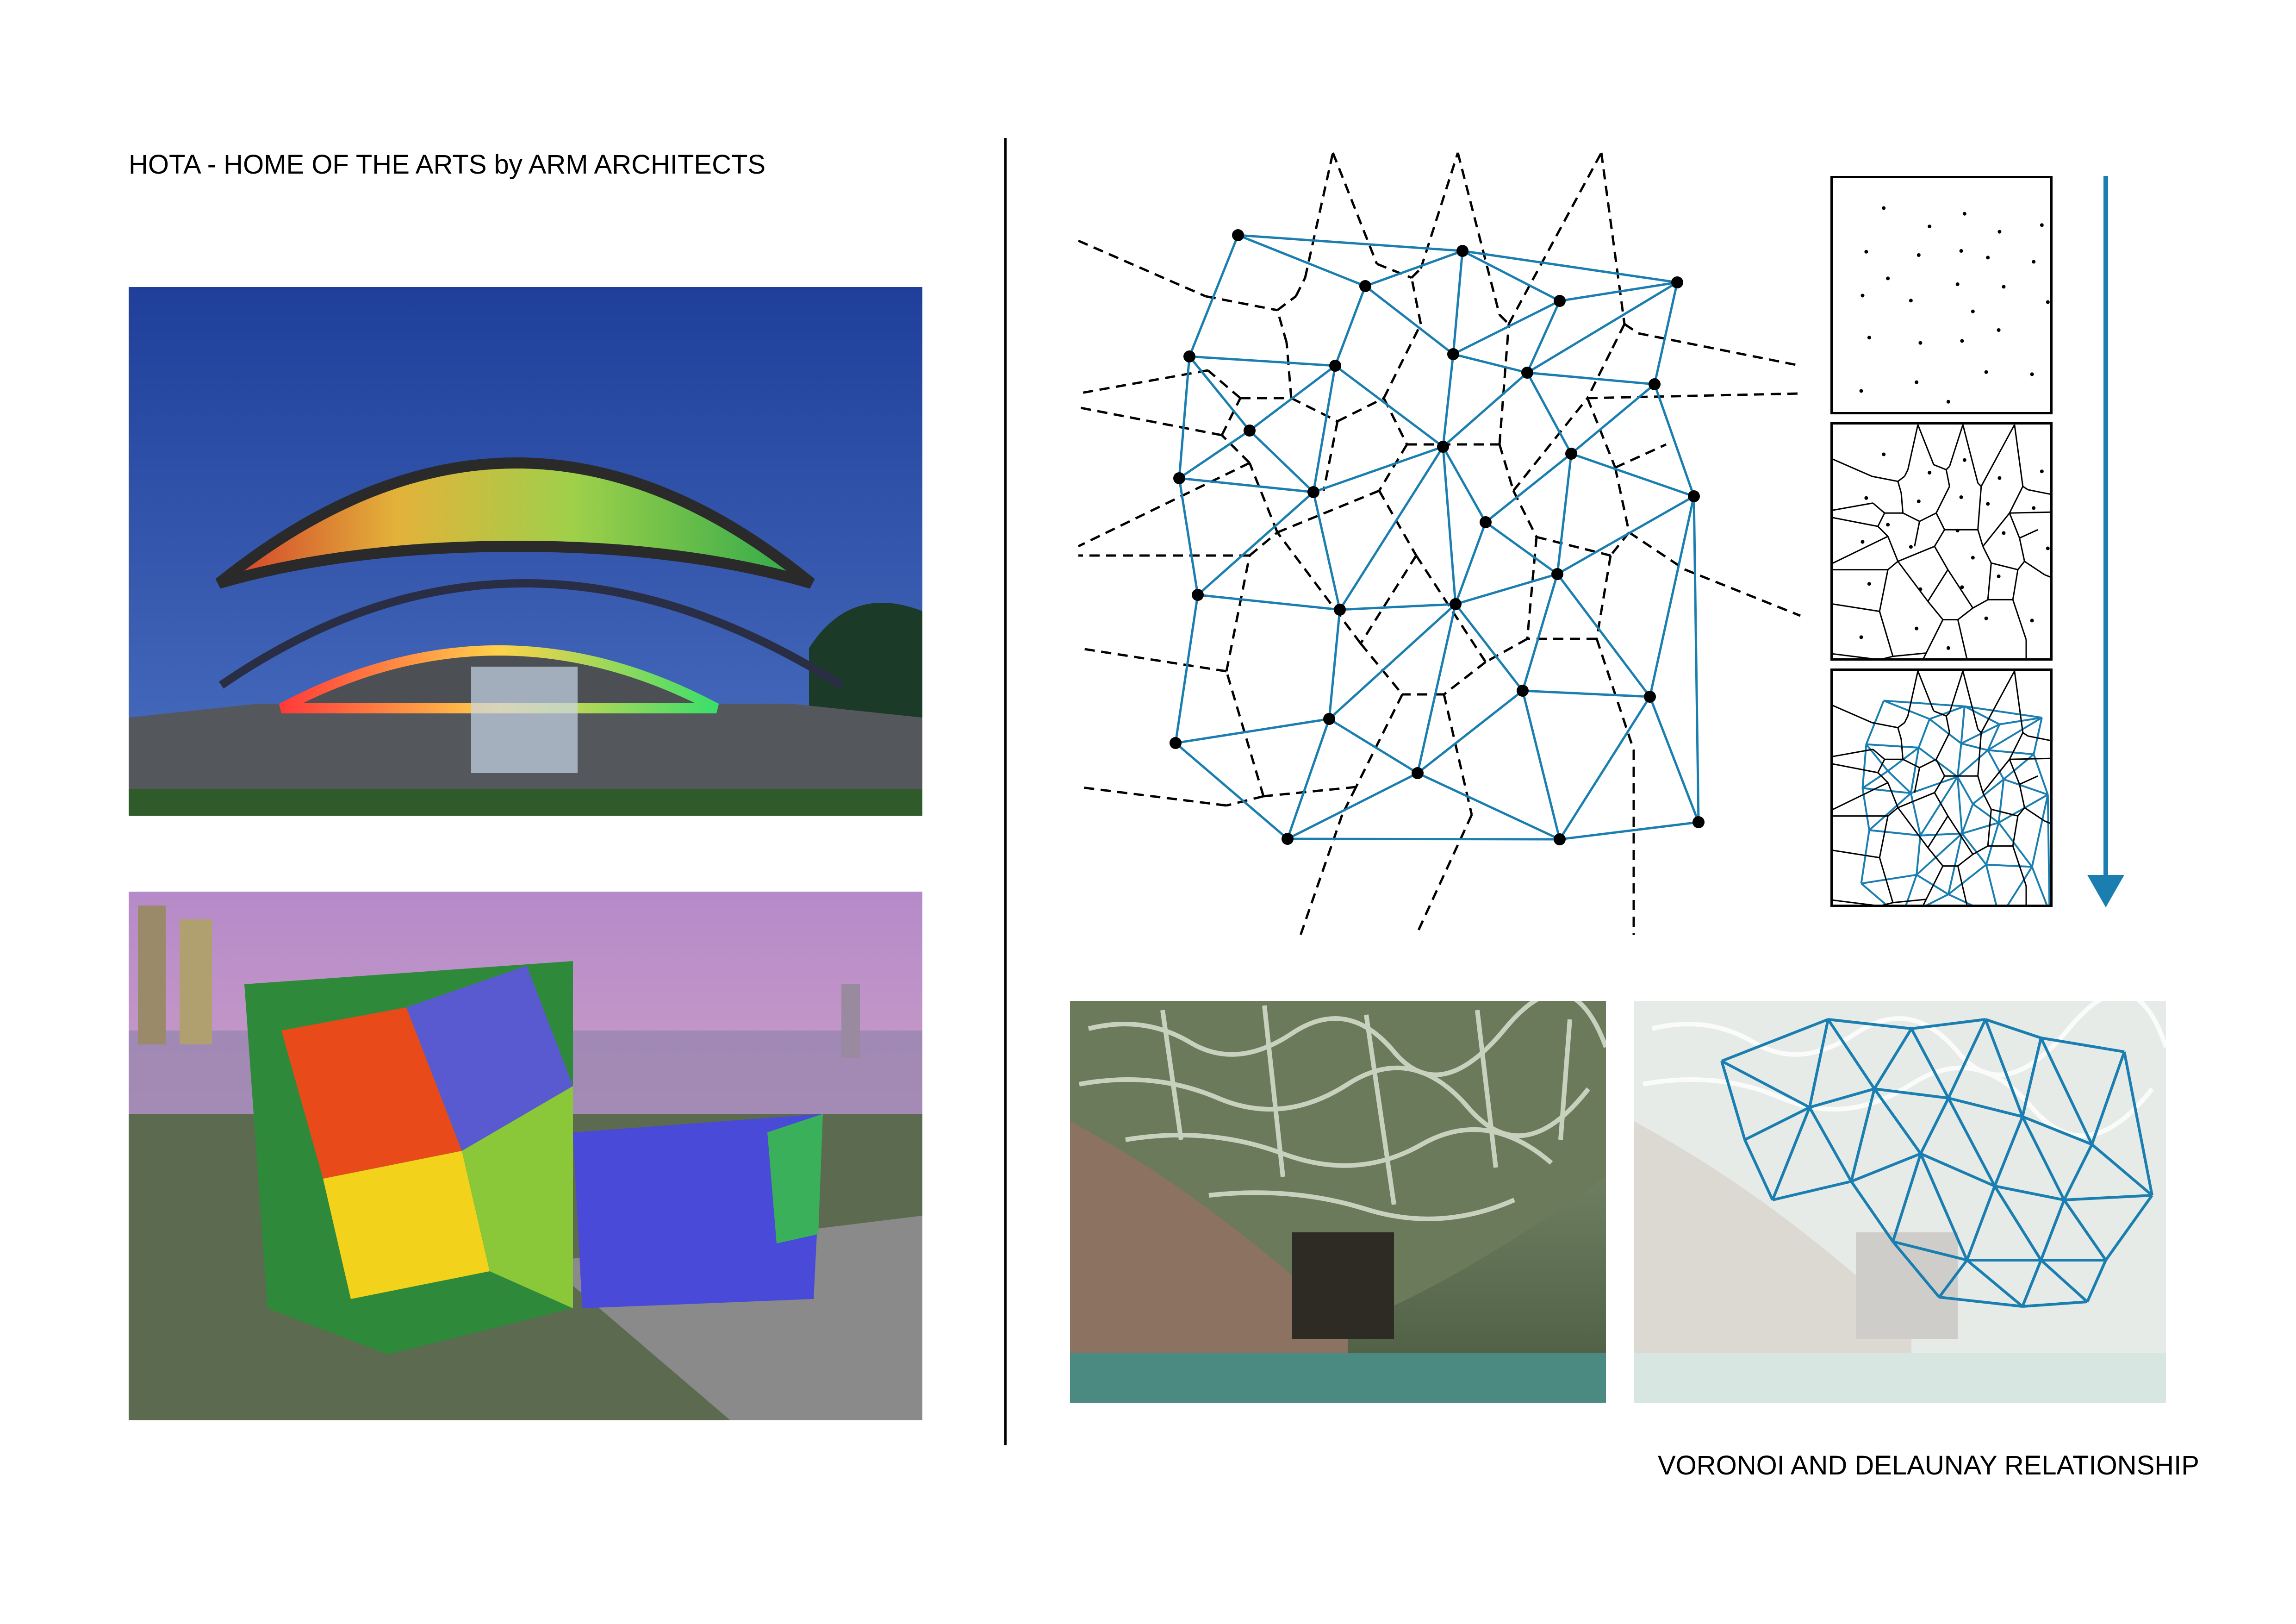  What do you see at coordinates (1005, 791) in the screenshot?
I see `vertical-divider` at bounding box center [1005, 791].